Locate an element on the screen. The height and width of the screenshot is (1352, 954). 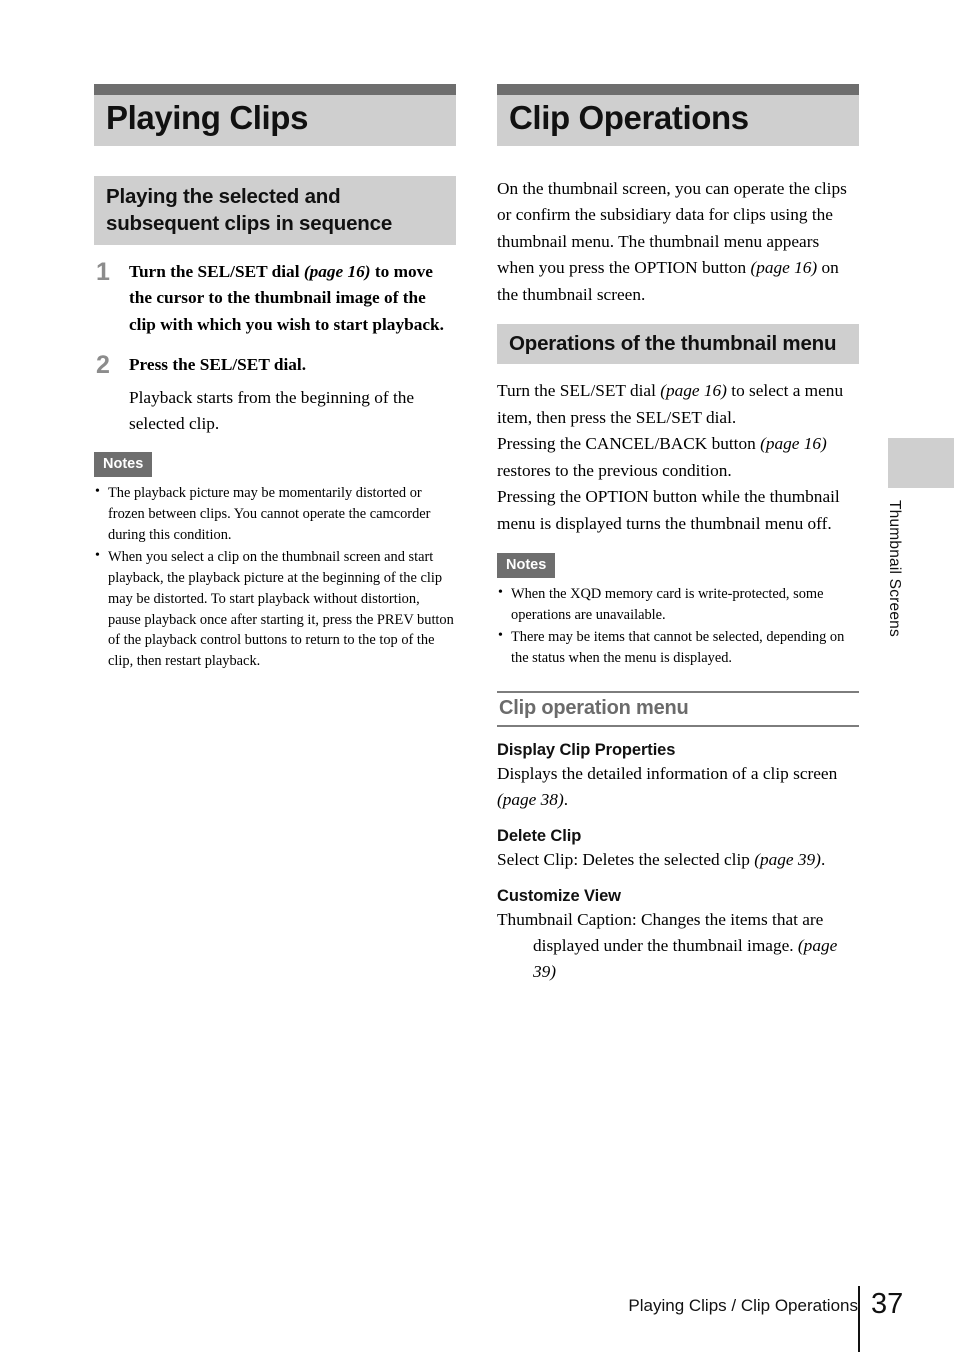
description-text: Select Clip: Deletes the selected clip is located at coordinates (626, 859).